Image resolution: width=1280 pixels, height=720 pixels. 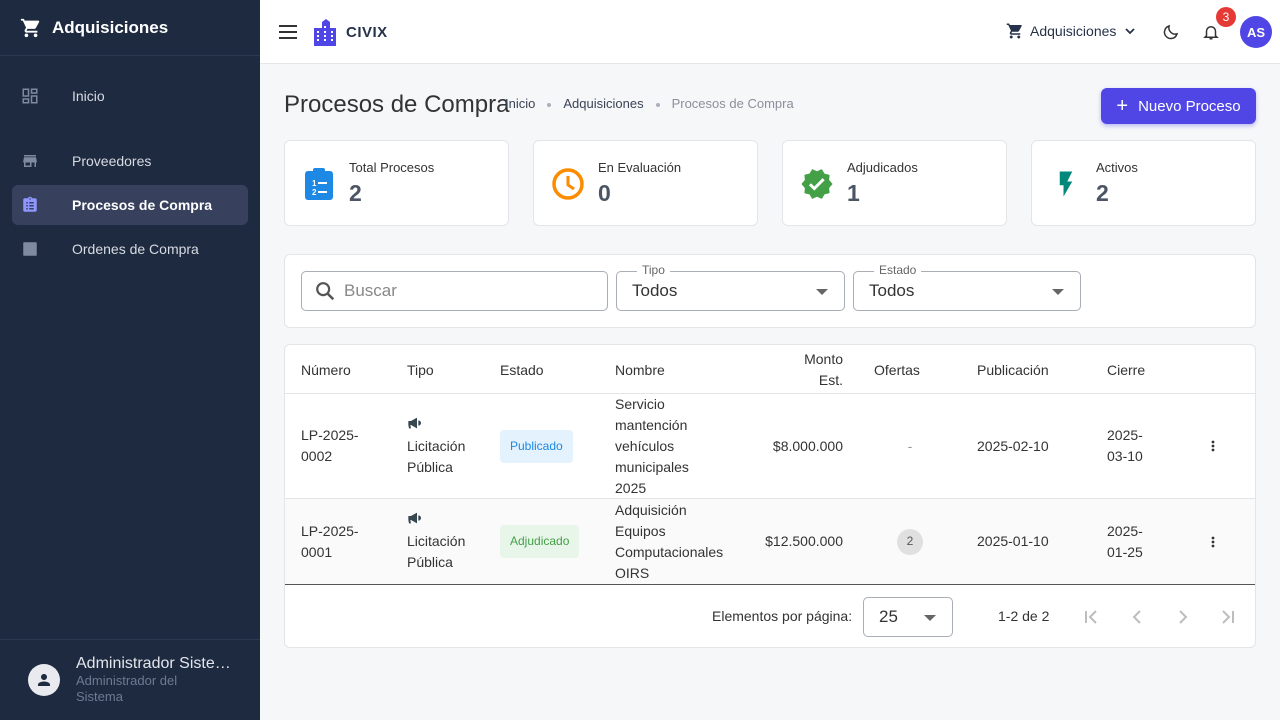 What do you see at coordinates (326, 369) in the screenshot?
I see `col-numero: Número` at bounding box center [326, 369].